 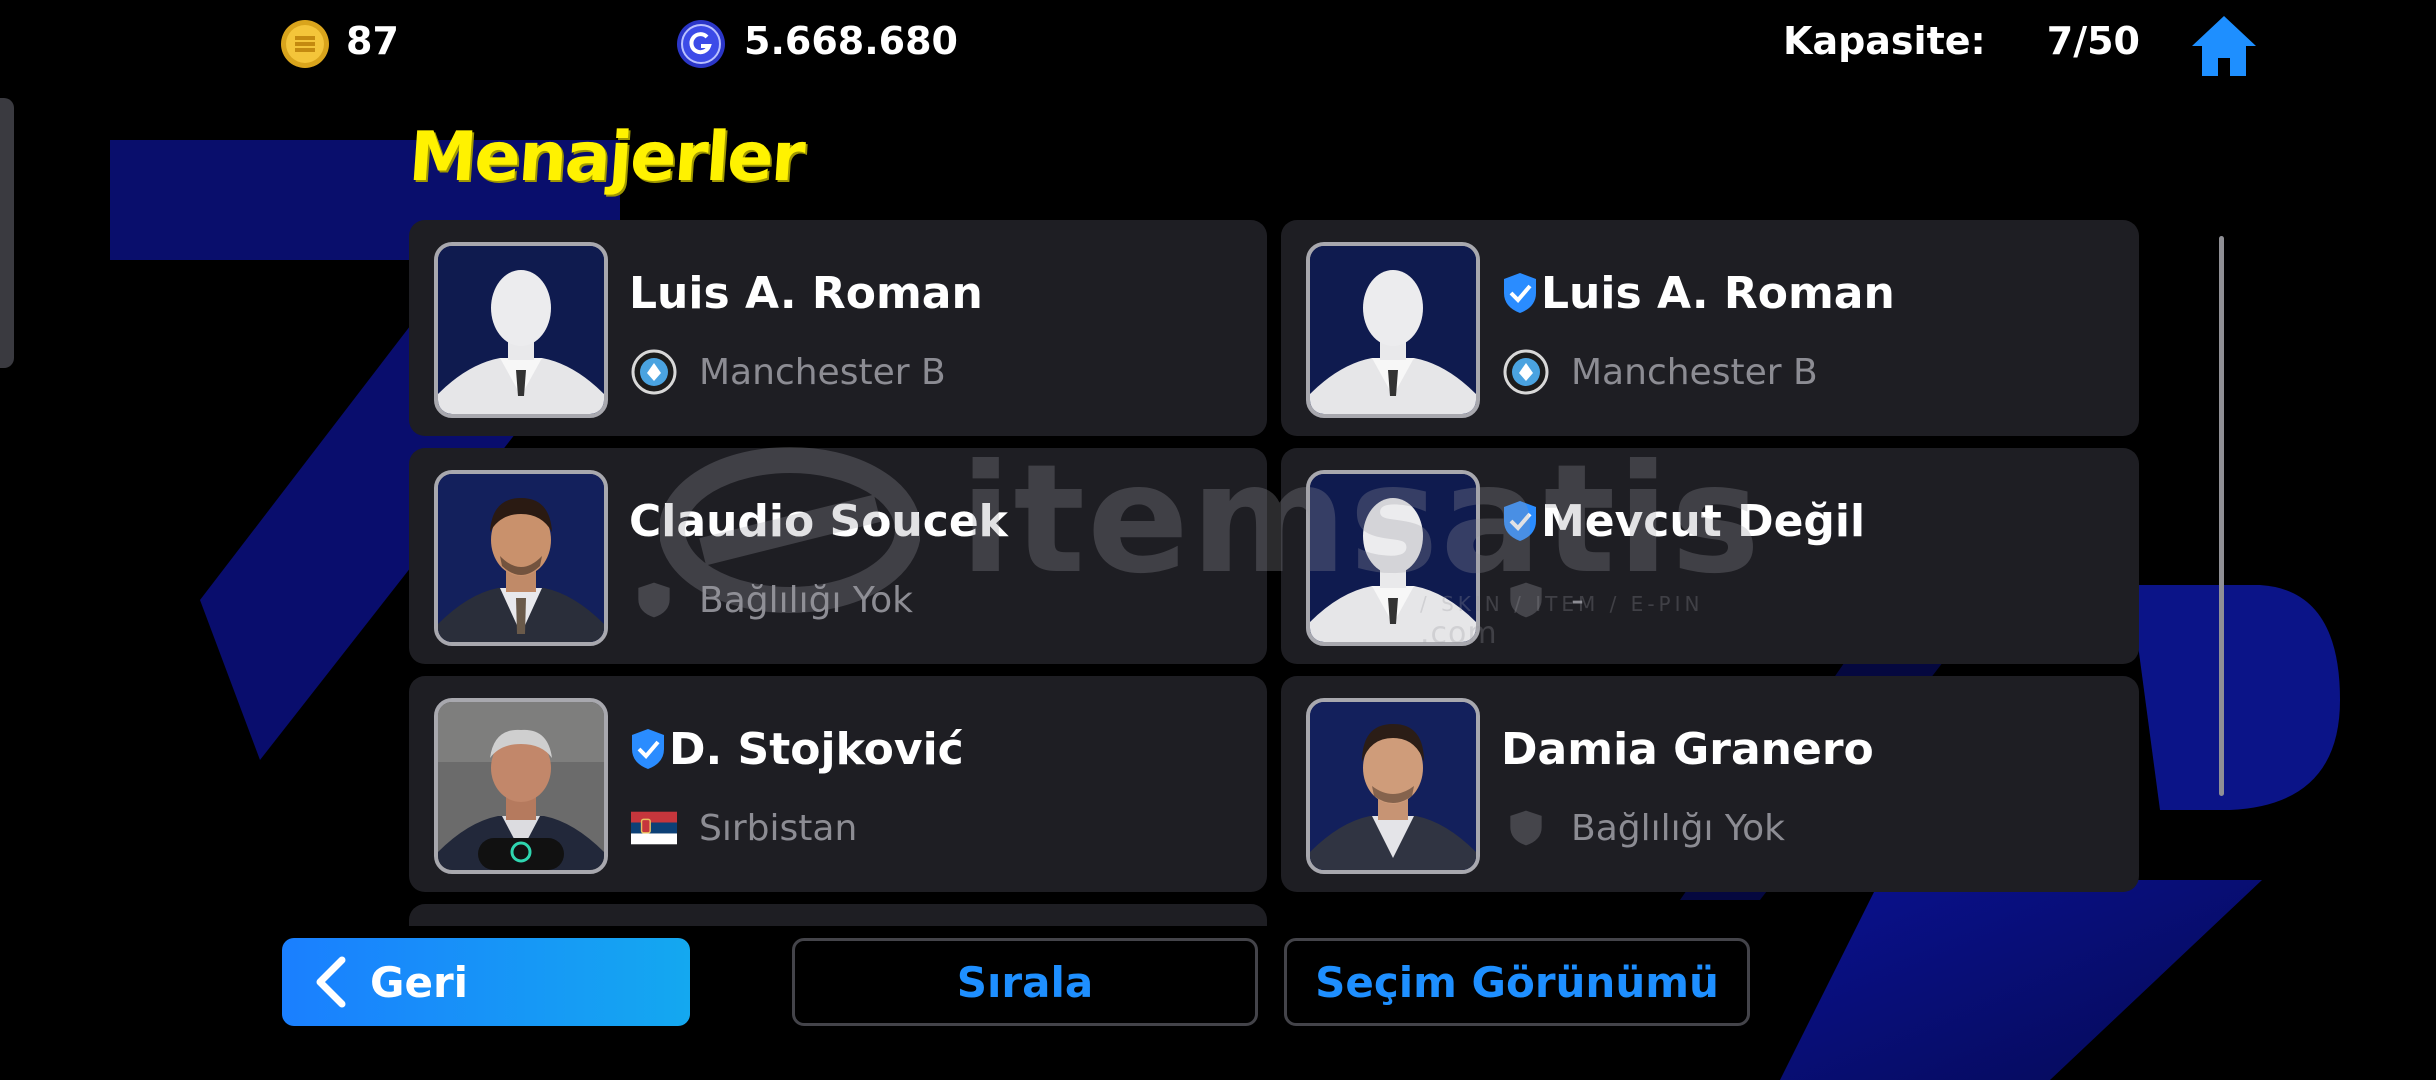 What do you see at coordinates (1218, 42) in the screenshot?
I see `top-bar: 87 5.668.680 Kapasite: 7/50` at bounding box center [1218, 42].